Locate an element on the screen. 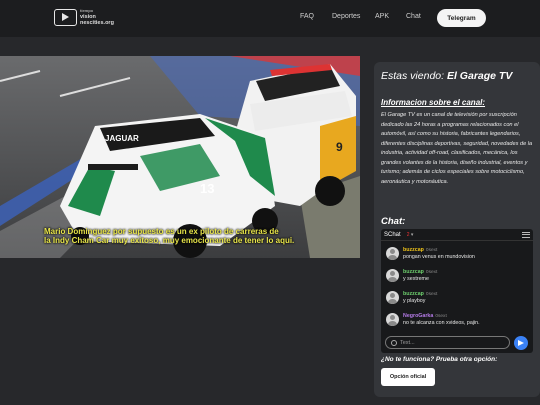 This screenshot has height=405, width=540. chat-message: buzzcap 0sext y playboy is located at coordinates (411, 298).